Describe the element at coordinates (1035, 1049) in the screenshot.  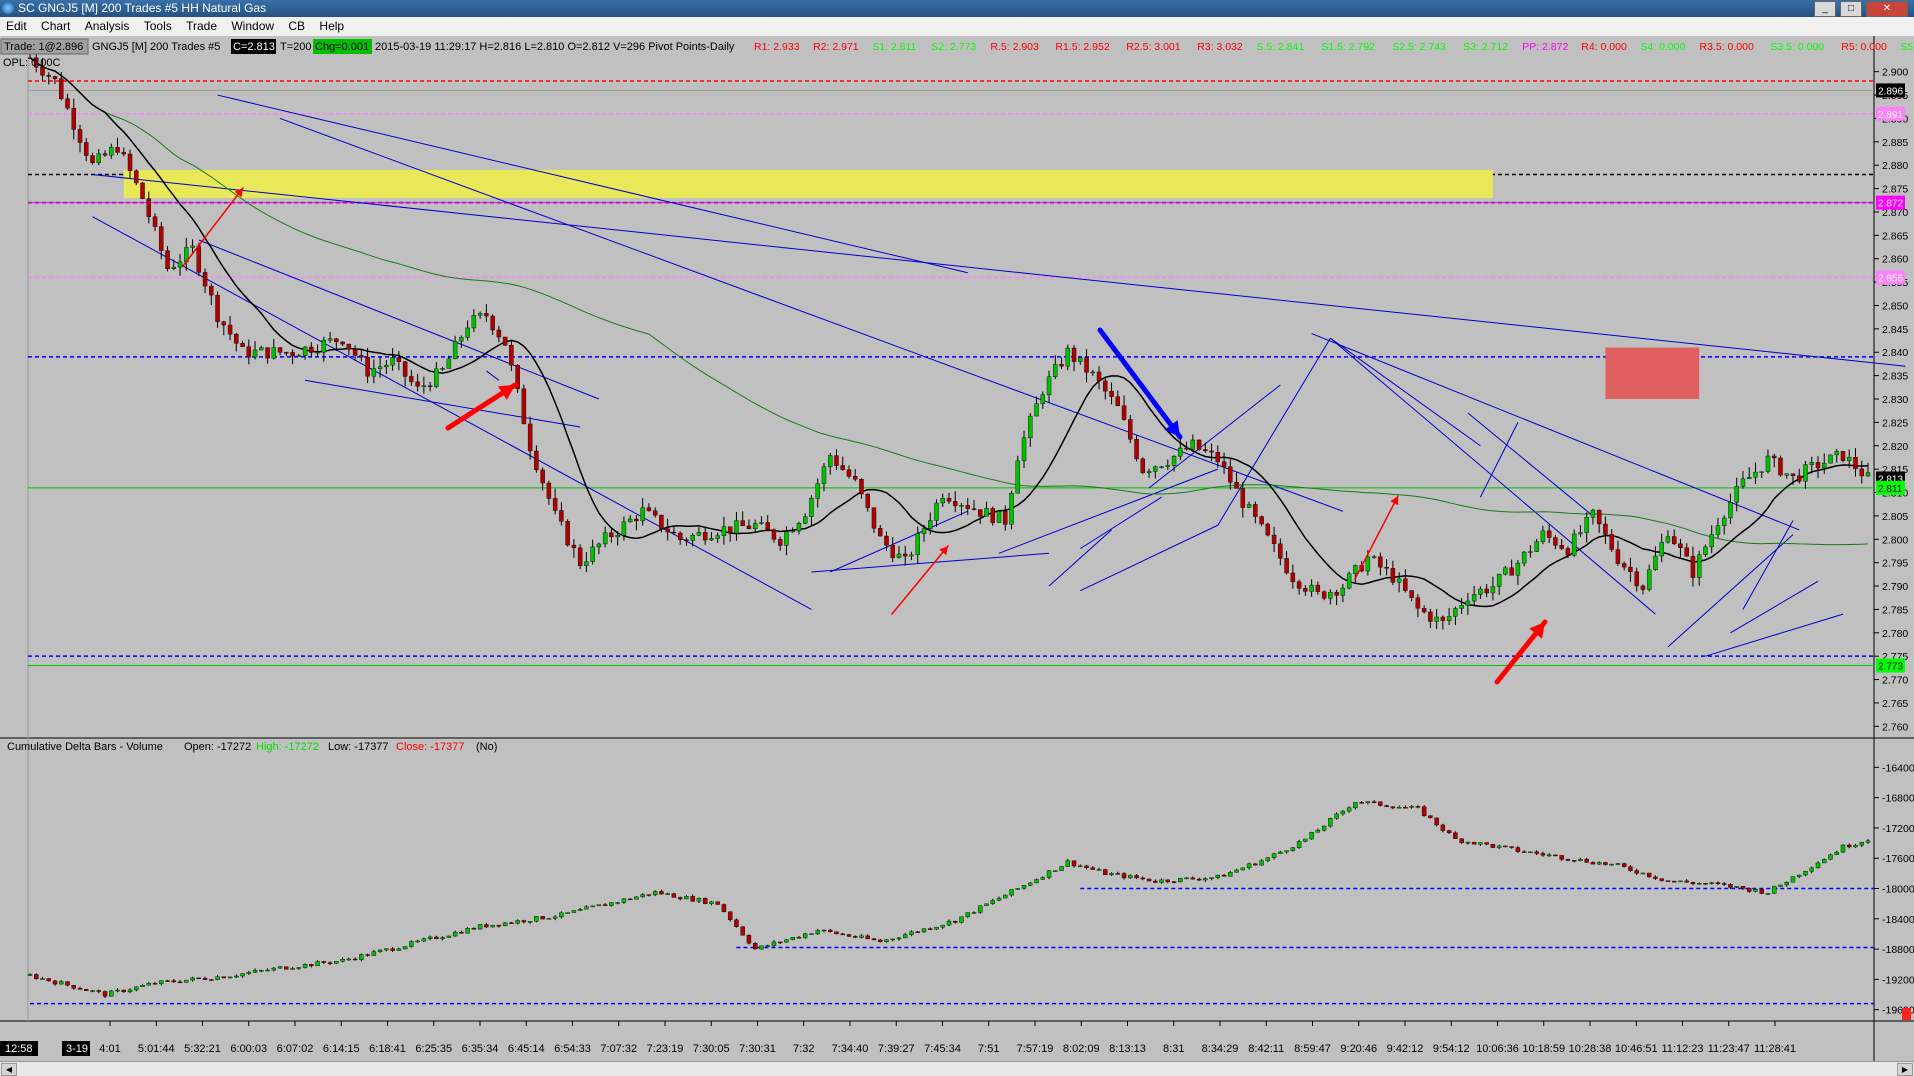
I see `time-tick-label: 7:57:19` at that location.